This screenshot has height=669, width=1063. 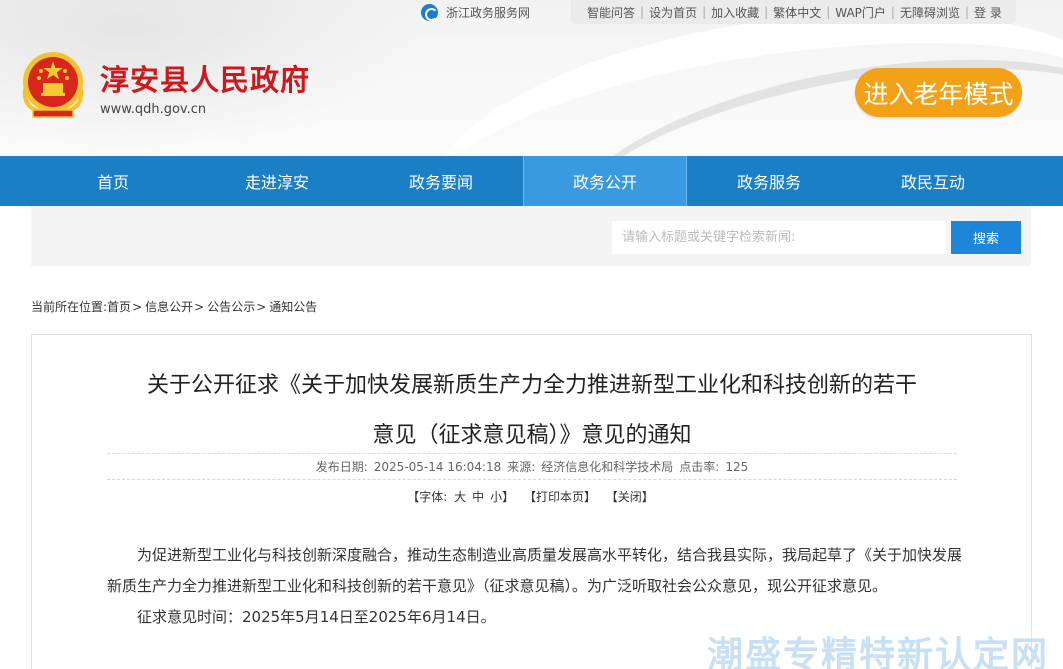 What do you see at coordinates (737, 466) in the screenshot?
I see `clicks-value: 125` at bounding box center [737, 466].